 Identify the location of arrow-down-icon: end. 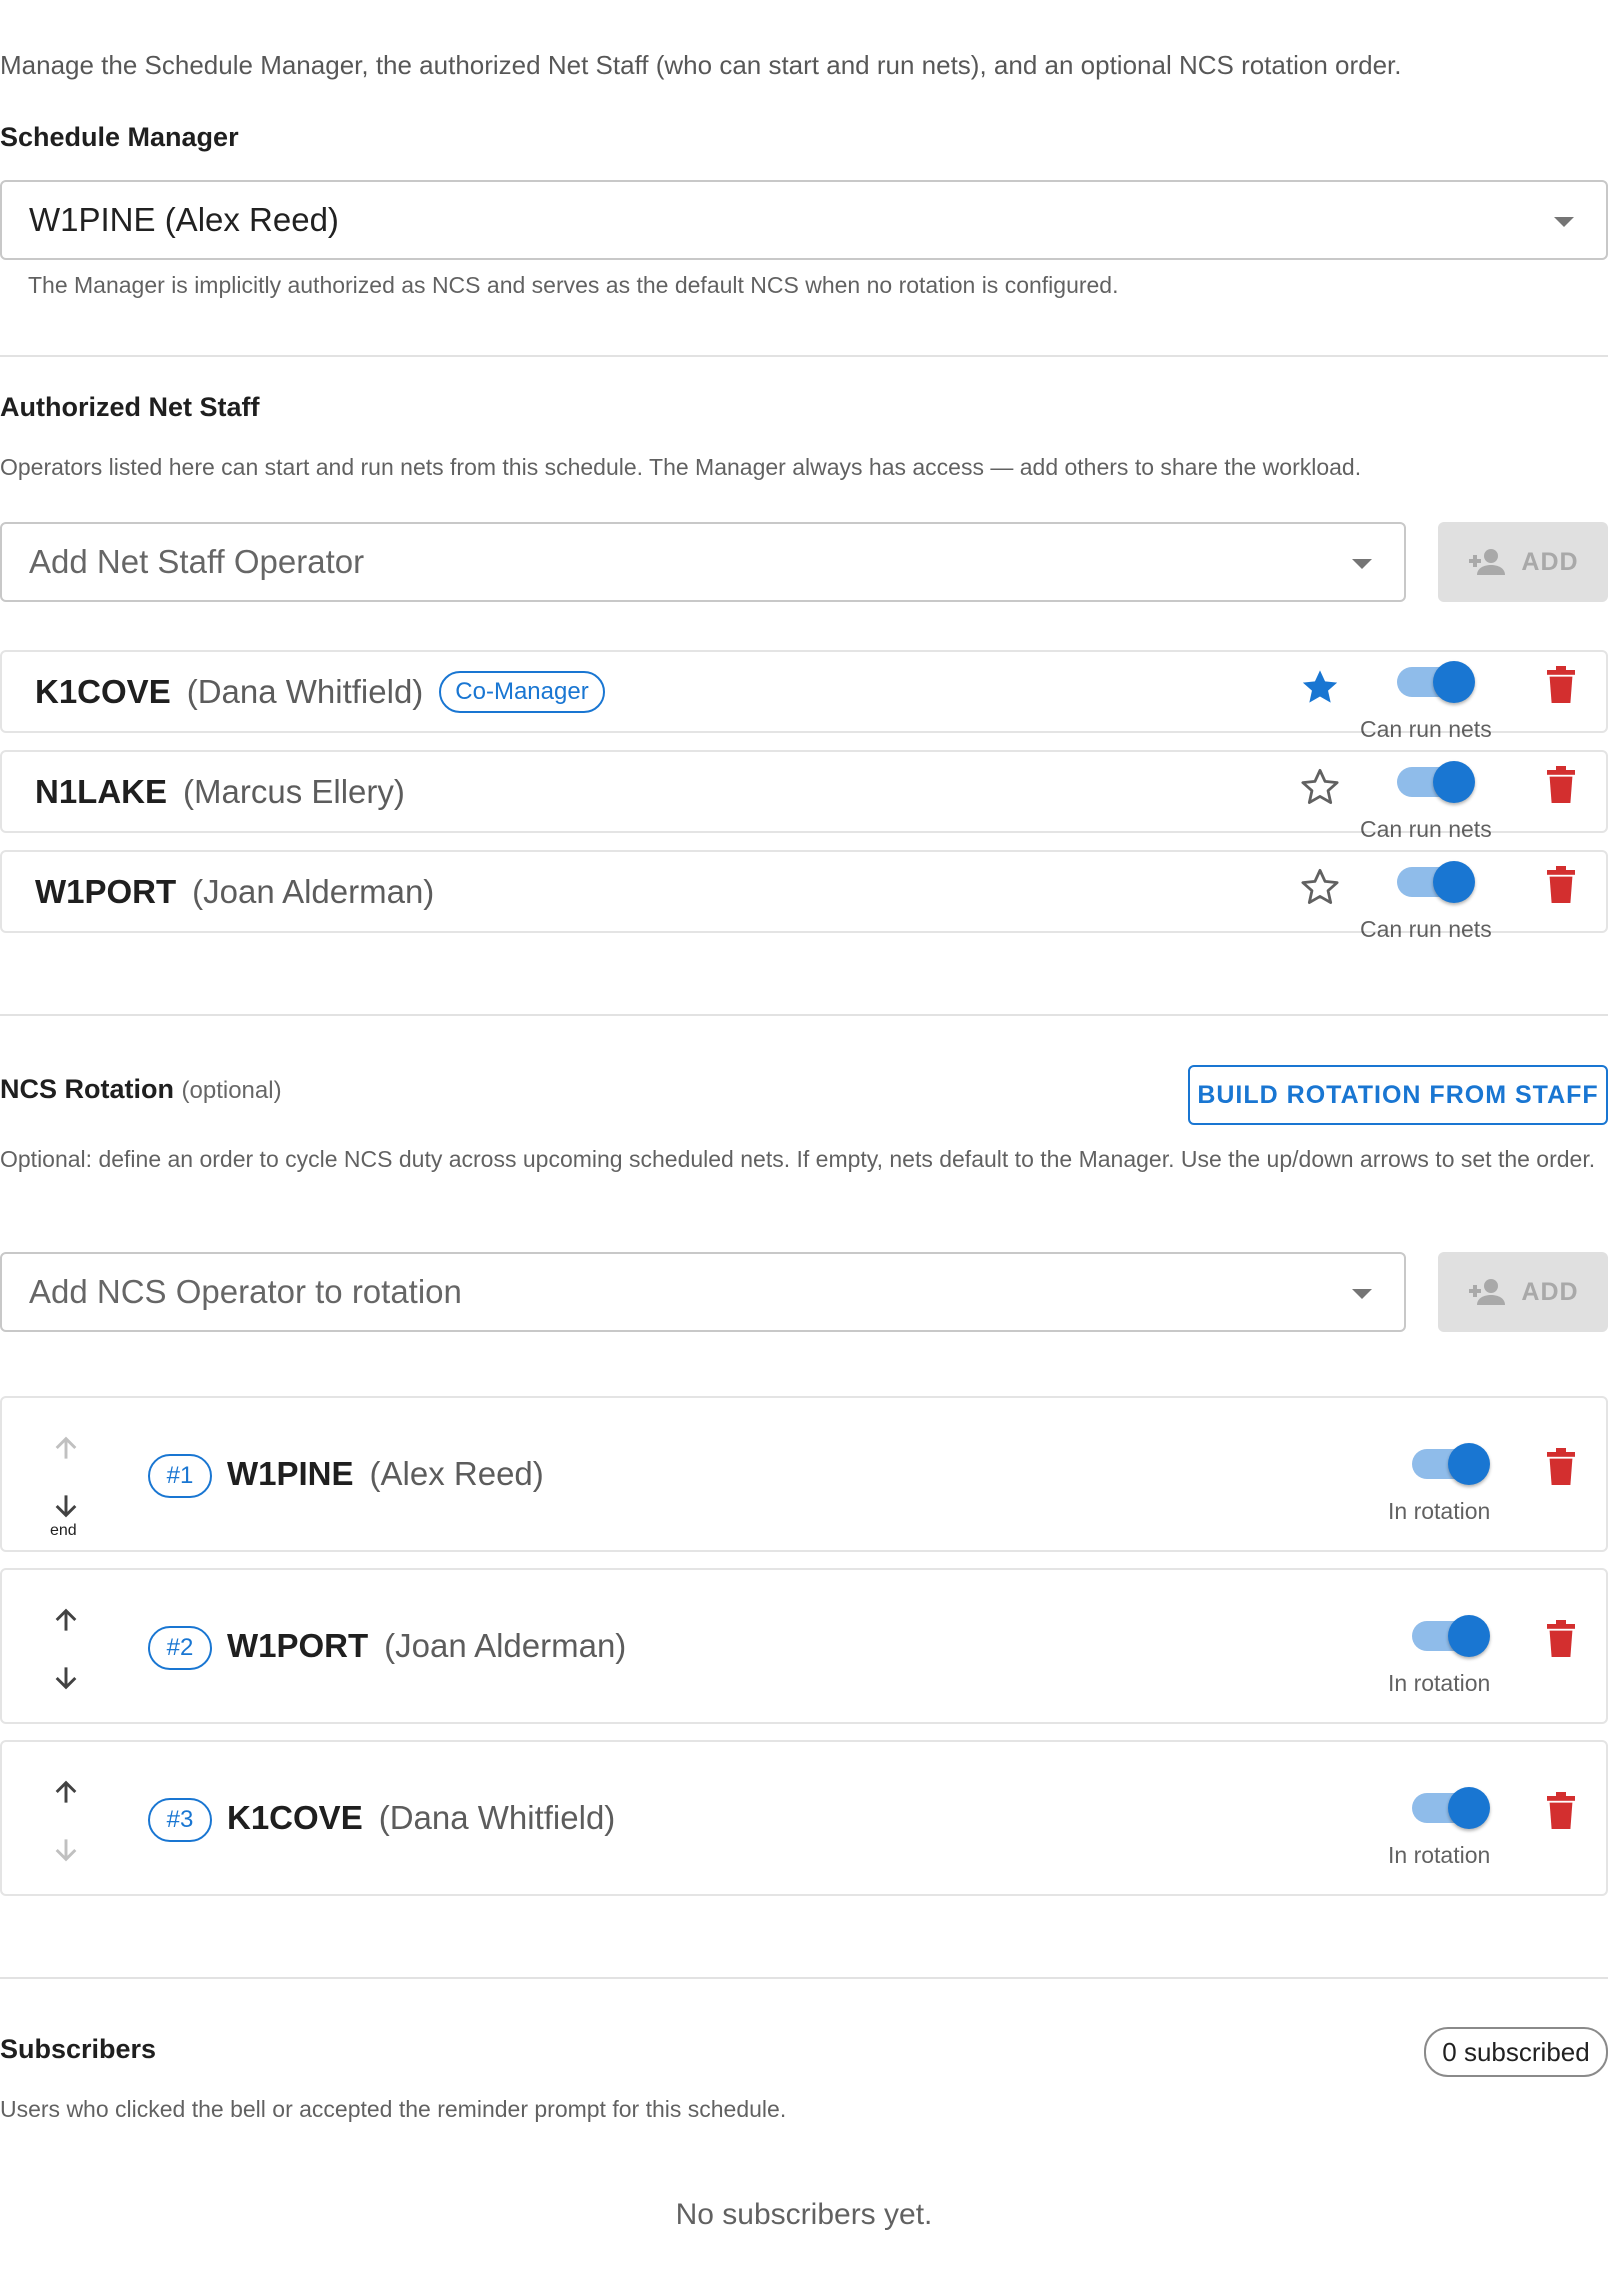
(66, 1515).